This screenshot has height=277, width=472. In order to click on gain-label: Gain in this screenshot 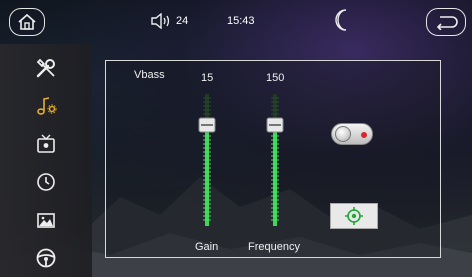, I will do `click(207, 247)`.